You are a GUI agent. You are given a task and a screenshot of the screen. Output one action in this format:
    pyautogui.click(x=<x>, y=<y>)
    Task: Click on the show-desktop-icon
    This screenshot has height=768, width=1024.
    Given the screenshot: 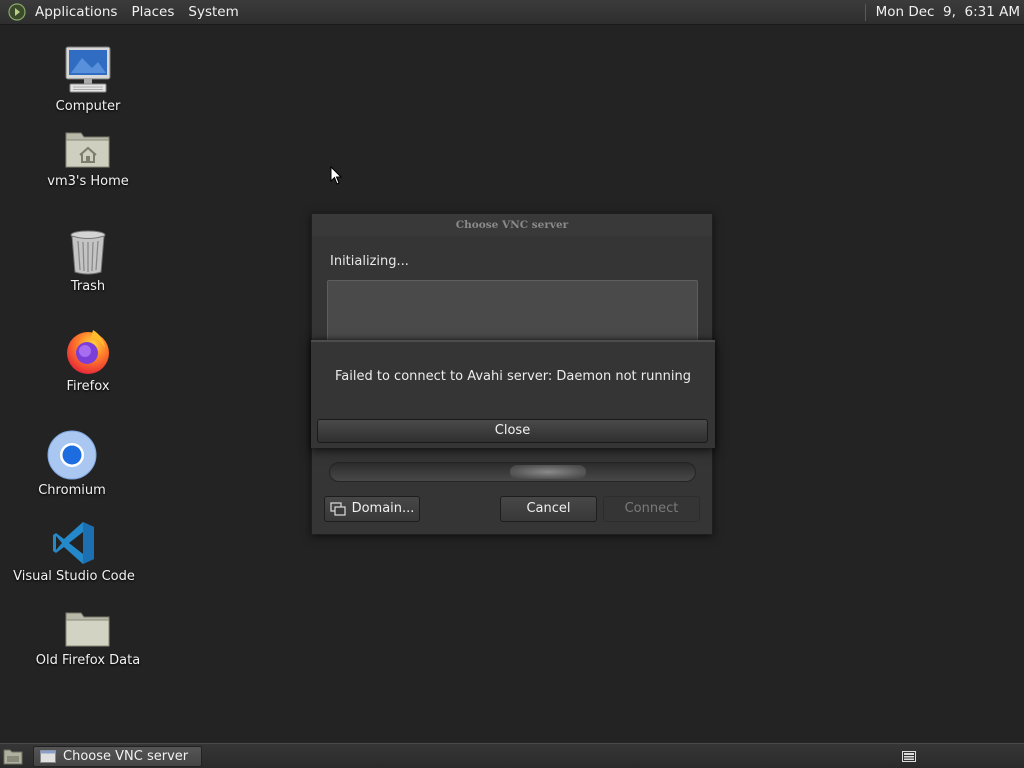 What is the action you would take?
    pyautogui.click(x=13, y=756)
    